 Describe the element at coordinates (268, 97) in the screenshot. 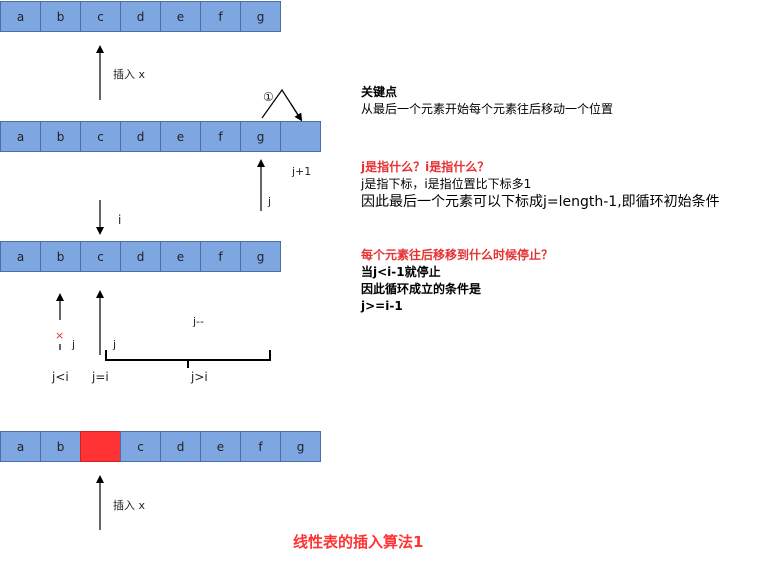

I see `circle-one-label: ①` at that location.